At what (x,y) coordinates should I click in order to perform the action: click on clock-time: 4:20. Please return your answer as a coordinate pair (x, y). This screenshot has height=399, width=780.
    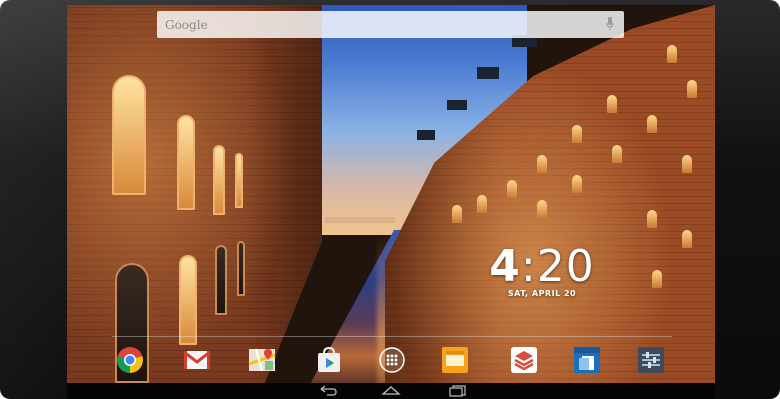
    Looking at the image, I should click on (542, 267).